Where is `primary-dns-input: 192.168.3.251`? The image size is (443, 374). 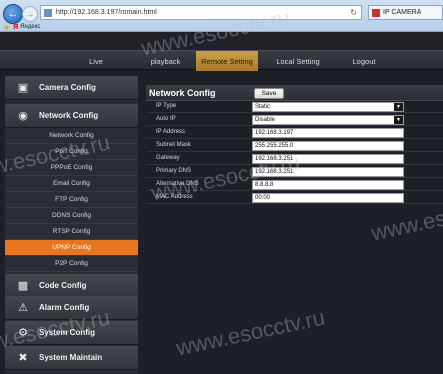 primary-dns-input: 192.168.3.251 is located at coordinates (328, 172).